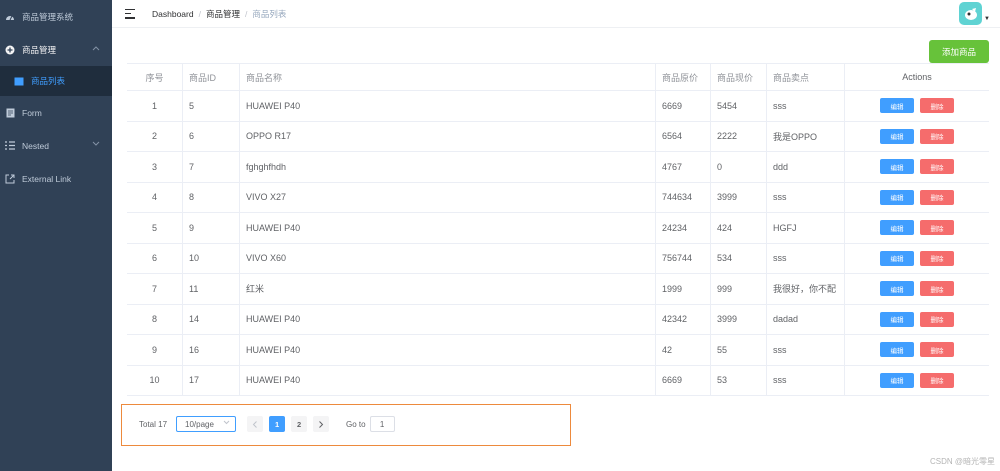  I want to click on cell-current-price: 53, so click(739, 380).